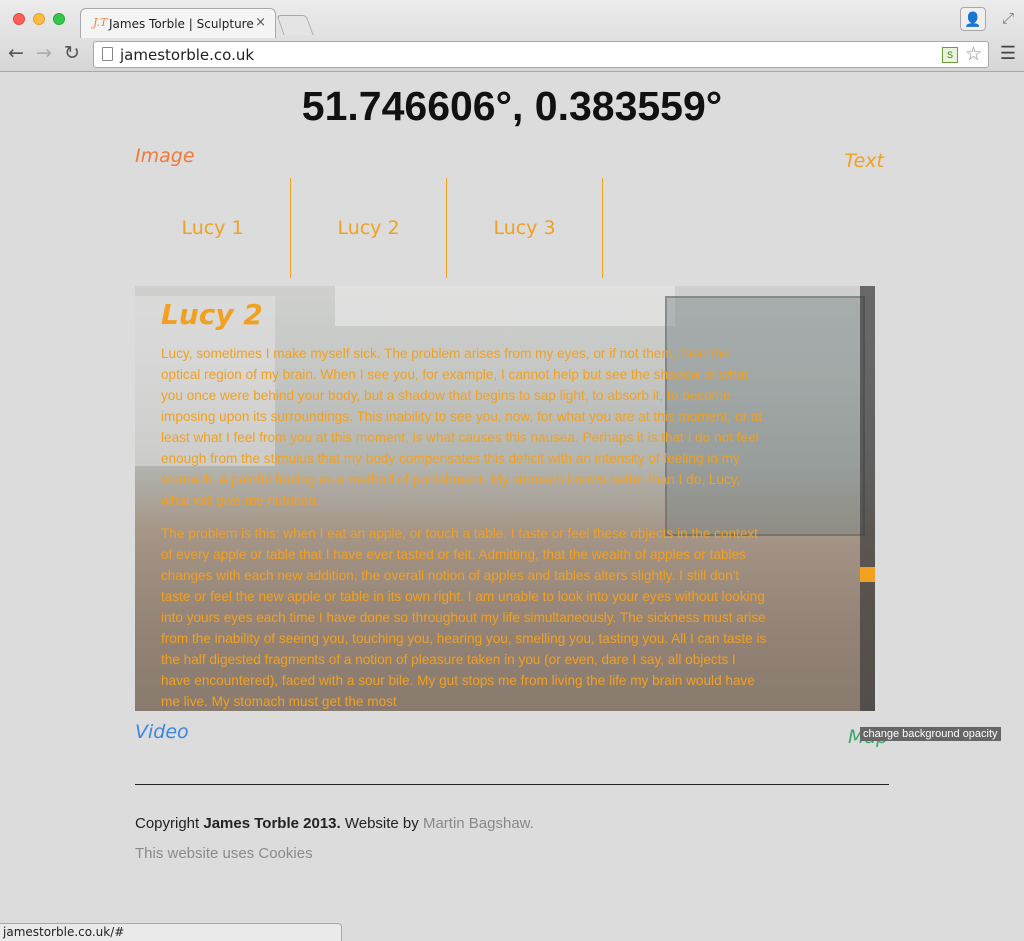  Describe the element at coordinates (44, 53) in the screenshot. I see `forward-arrow-icon: →` at that location.